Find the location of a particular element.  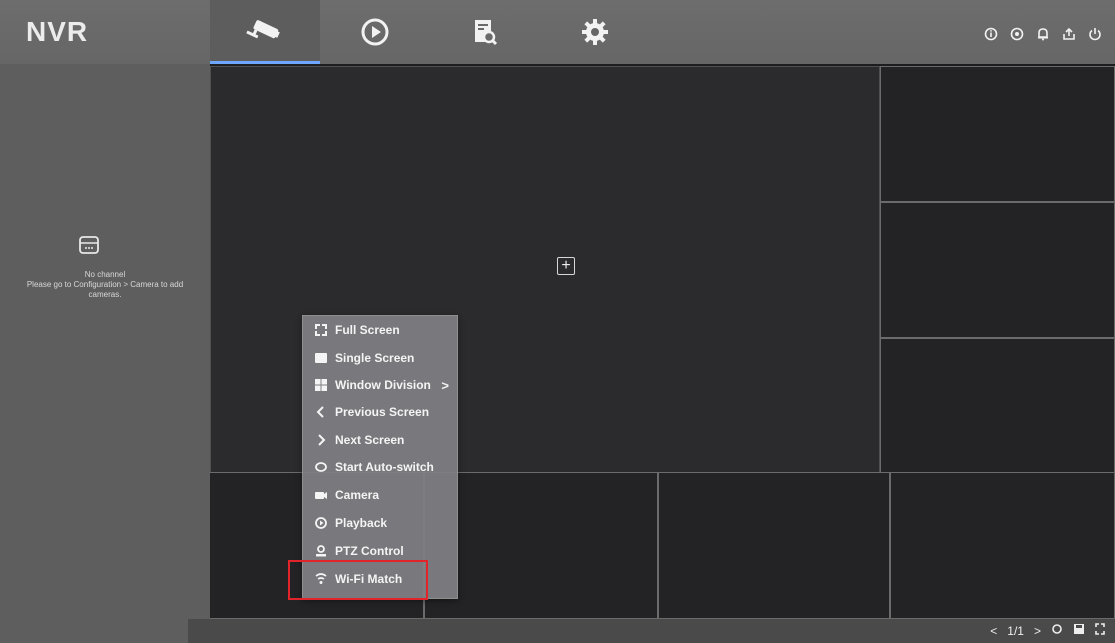

menu-item-single-screen: Single Screen is located at coordinates (381, 358).